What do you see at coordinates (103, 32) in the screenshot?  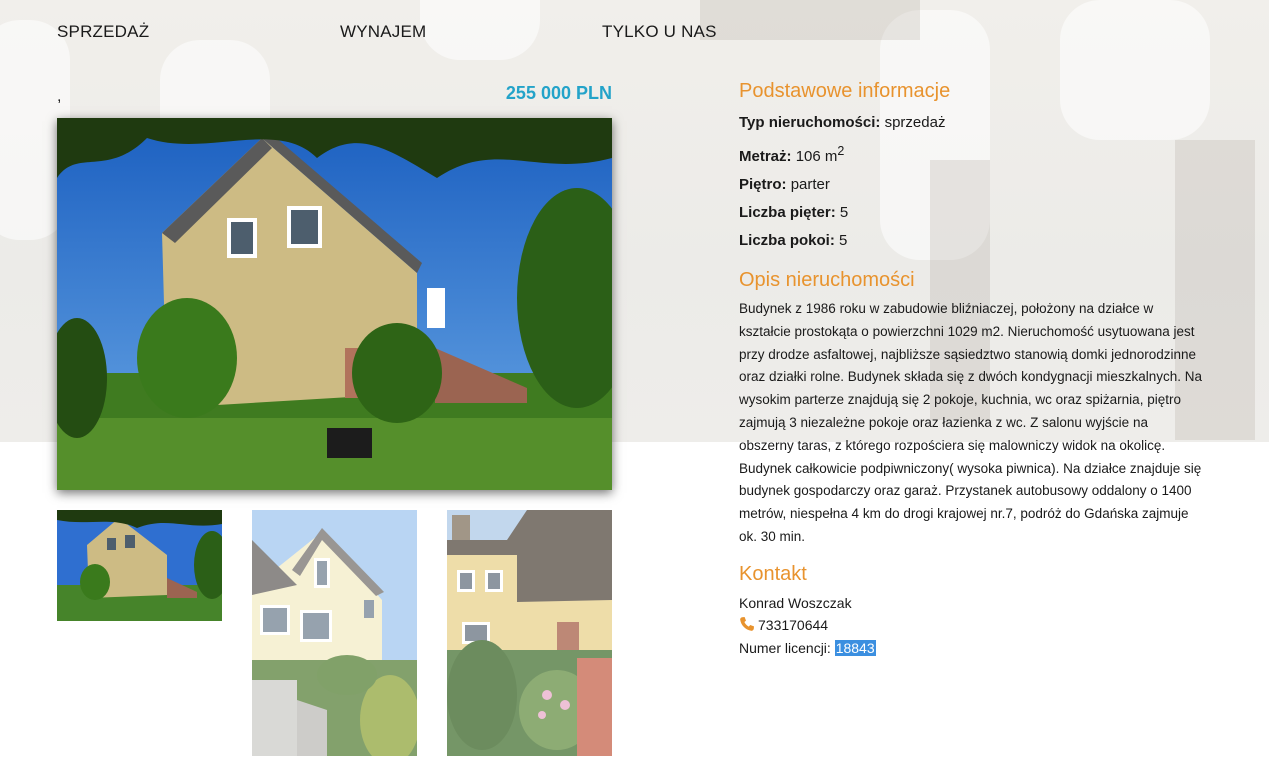 I see `nav-item-sprzedaz: SPRZEDAŻ` at bounding box center [103, 32].